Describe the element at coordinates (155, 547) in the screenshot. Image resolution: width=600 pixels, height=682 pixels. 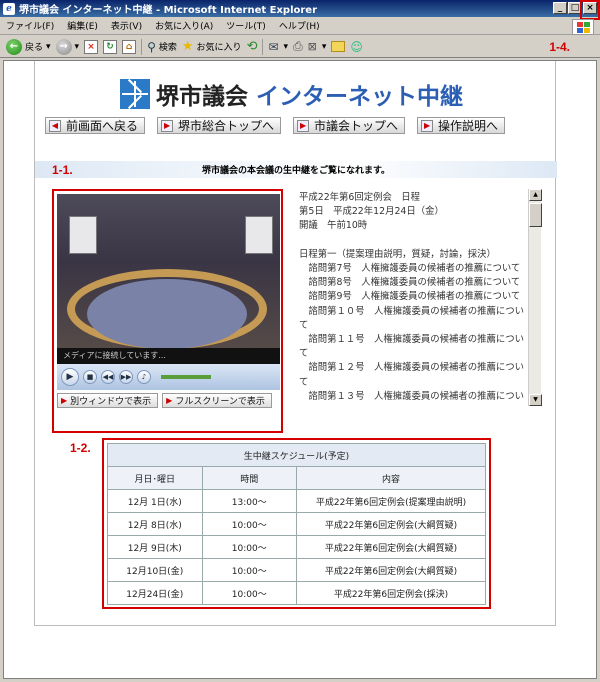
I see `cell-date: 12月 9日(木)` at that location.